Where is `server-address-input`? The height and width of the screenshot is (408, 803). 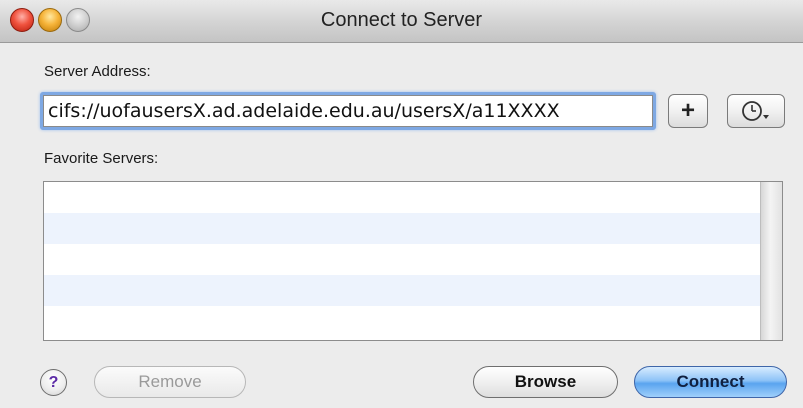
server-address-input is located at coordinates (348, 111).